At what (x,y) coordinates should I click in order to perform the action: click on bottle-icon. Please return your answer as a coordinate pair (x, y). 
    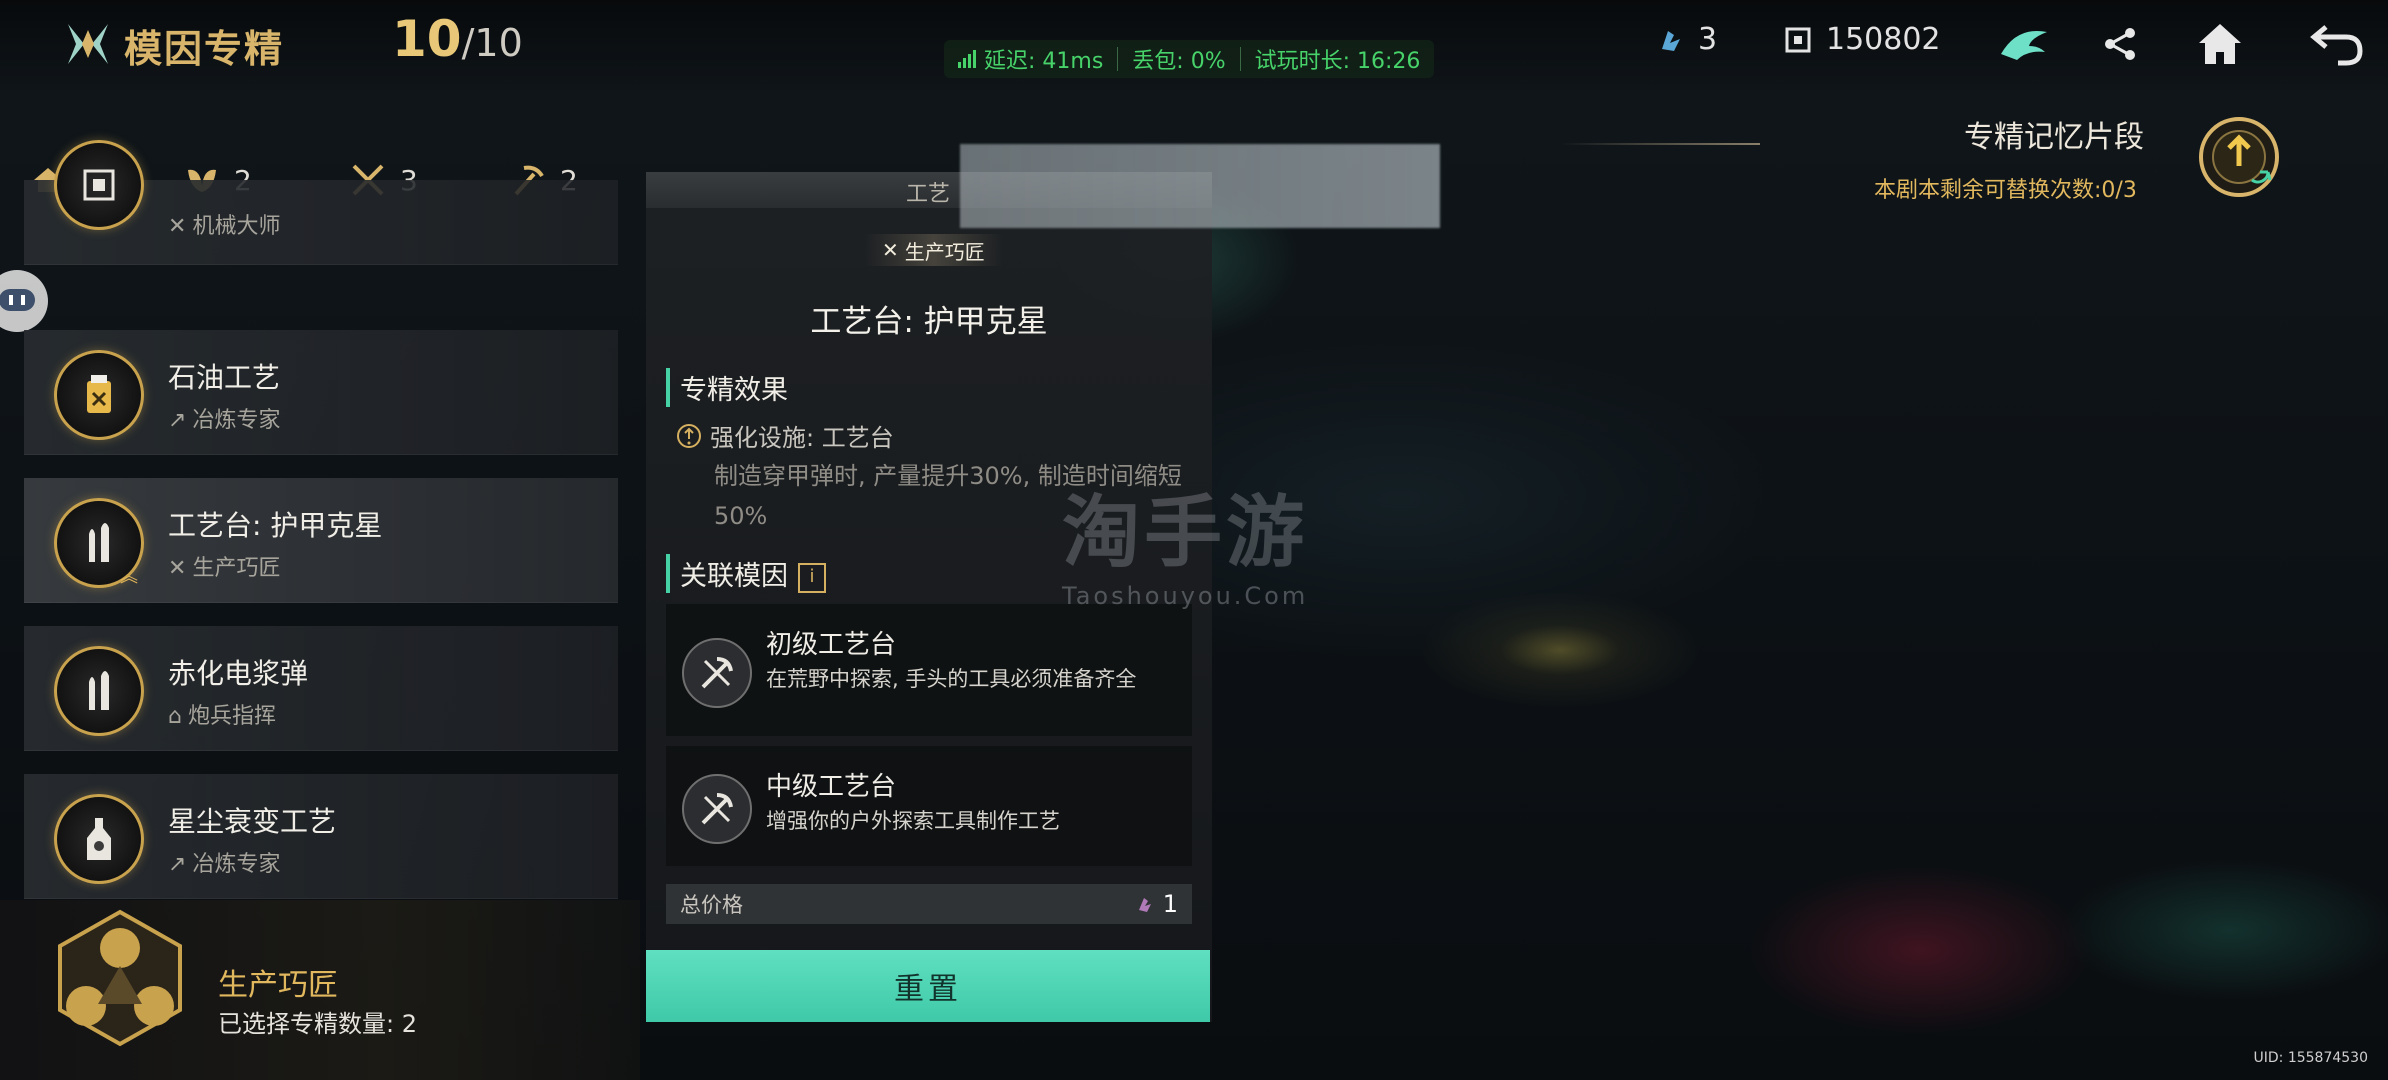
    Looking at the image, I should click on (99, 839).